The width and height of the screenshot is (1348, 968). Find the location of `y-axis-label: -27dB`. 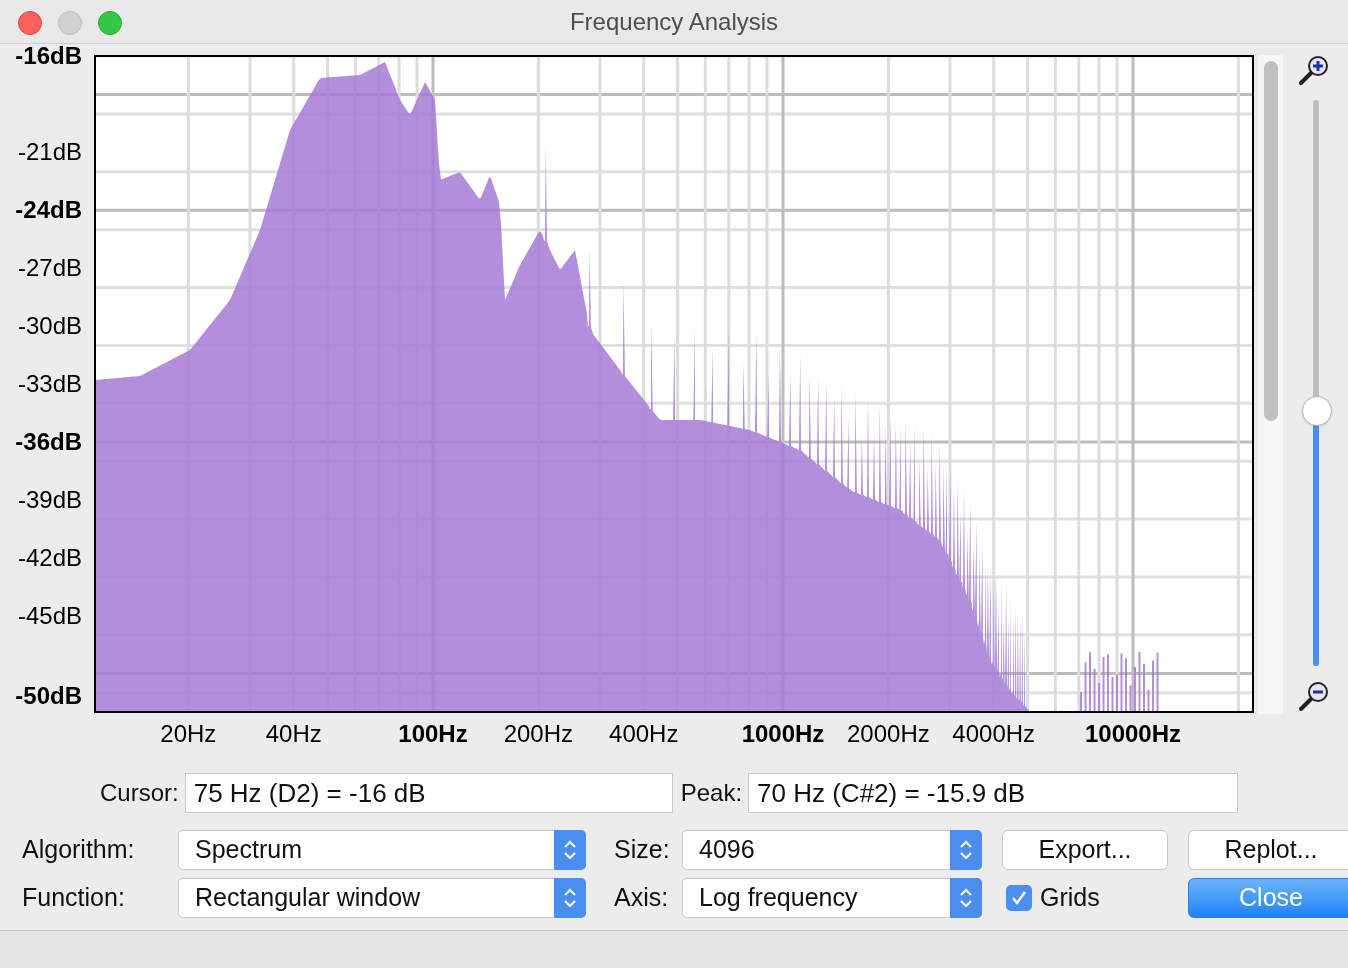

y-axis-label: -27dB is located at coordinates (49, 268).